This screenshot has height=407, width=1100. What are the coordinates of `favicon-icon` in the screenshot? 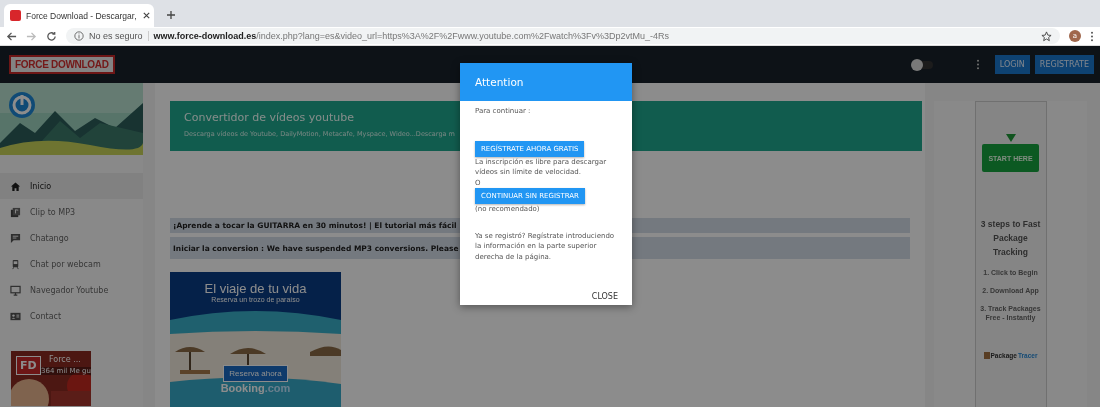 It's located at (15, 15).